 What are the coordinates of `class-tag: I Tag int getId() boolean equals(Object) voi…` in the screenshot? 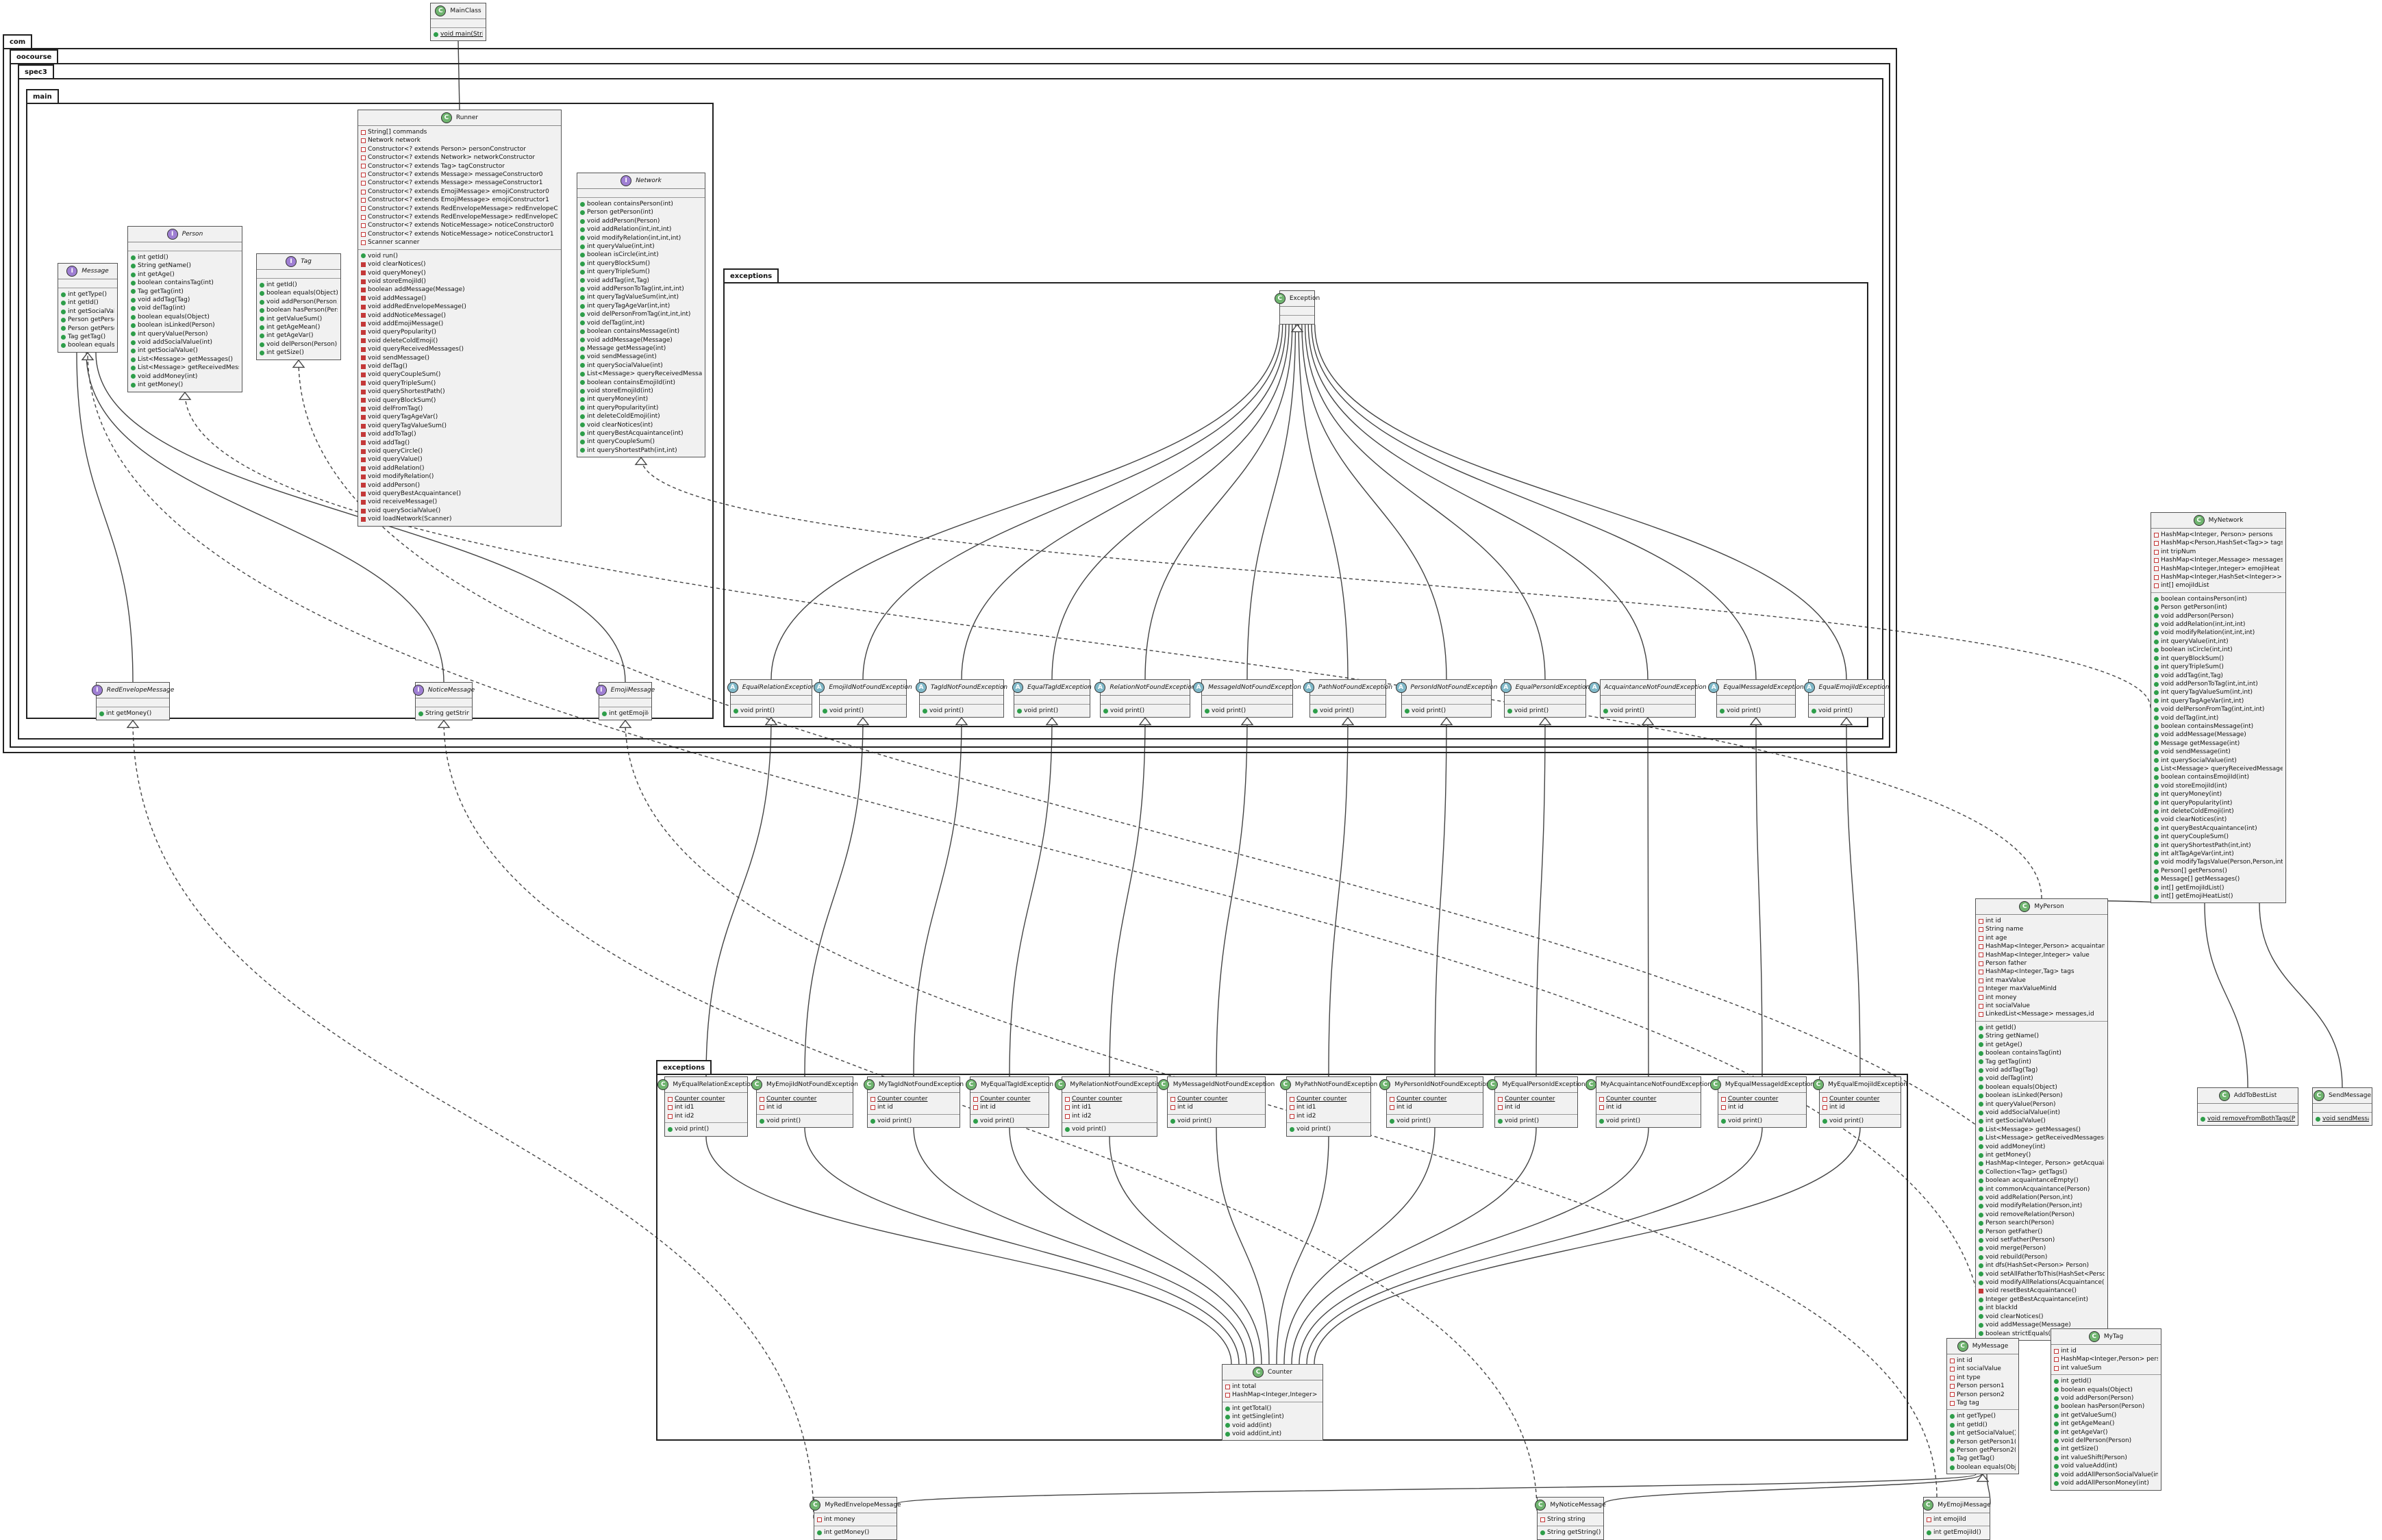 It's located at (299, 306).